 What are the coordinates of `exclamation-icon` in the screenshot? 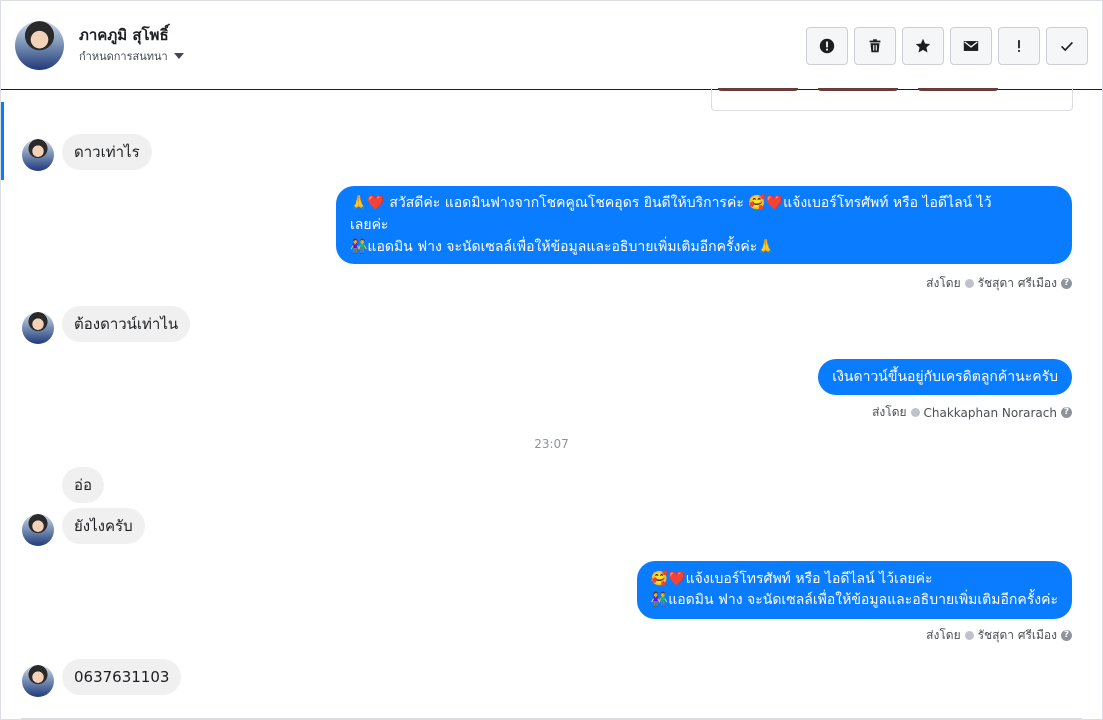 It's located at (1019, 46).